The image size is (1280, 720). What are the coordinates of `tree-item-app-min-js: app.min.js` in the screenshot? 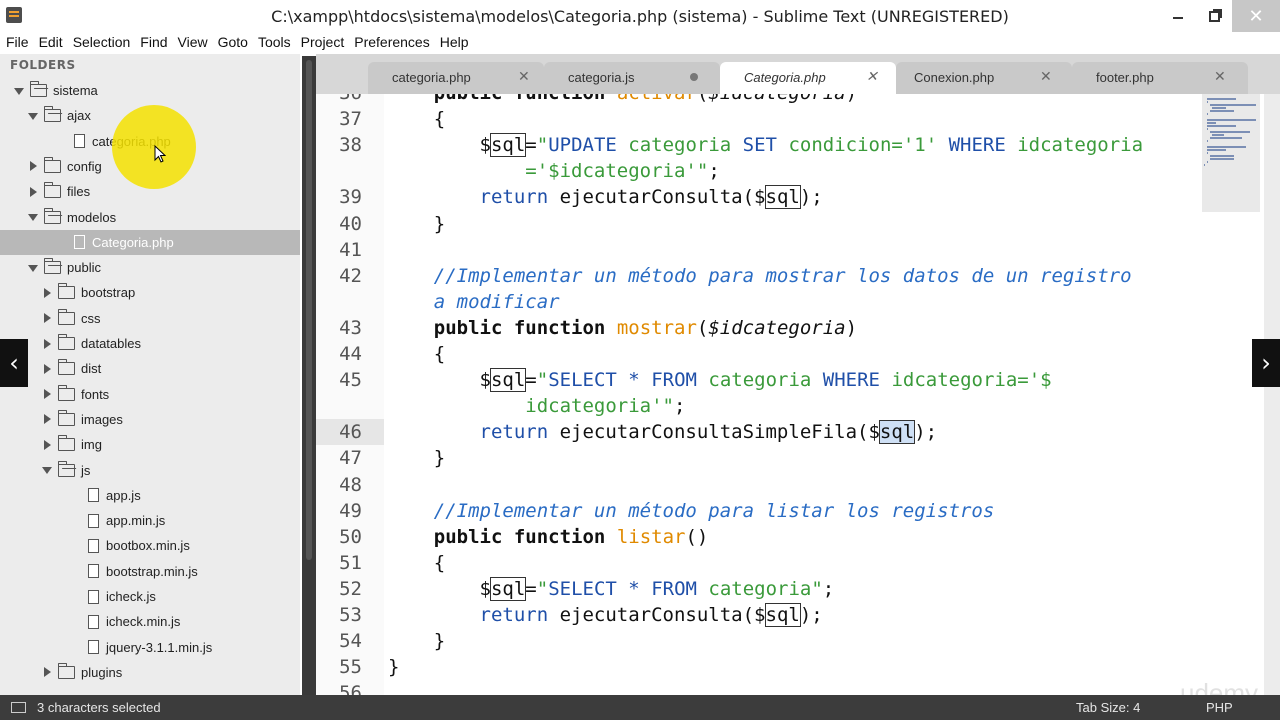 It's located at (150, 520).